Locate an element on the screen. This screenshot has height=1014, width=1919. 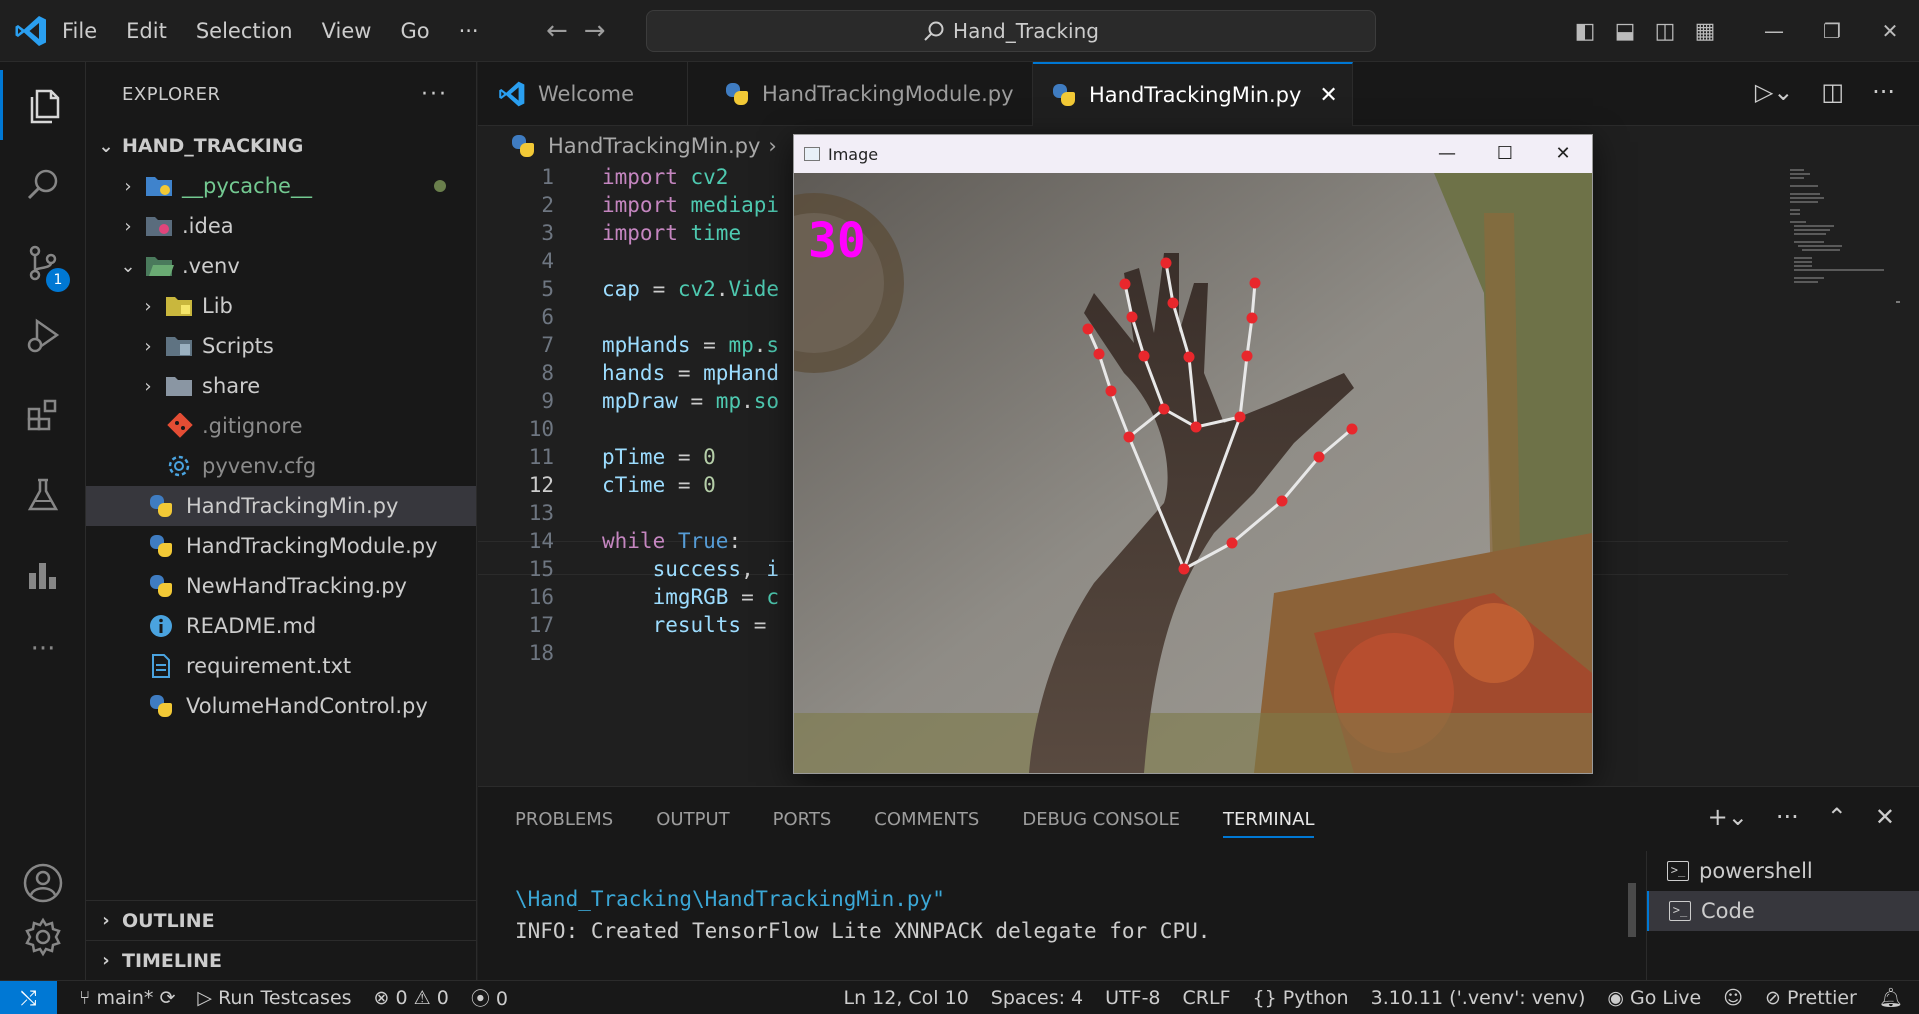
tree-item-gitignore: .gitignore is located at coordinates (281, 426).